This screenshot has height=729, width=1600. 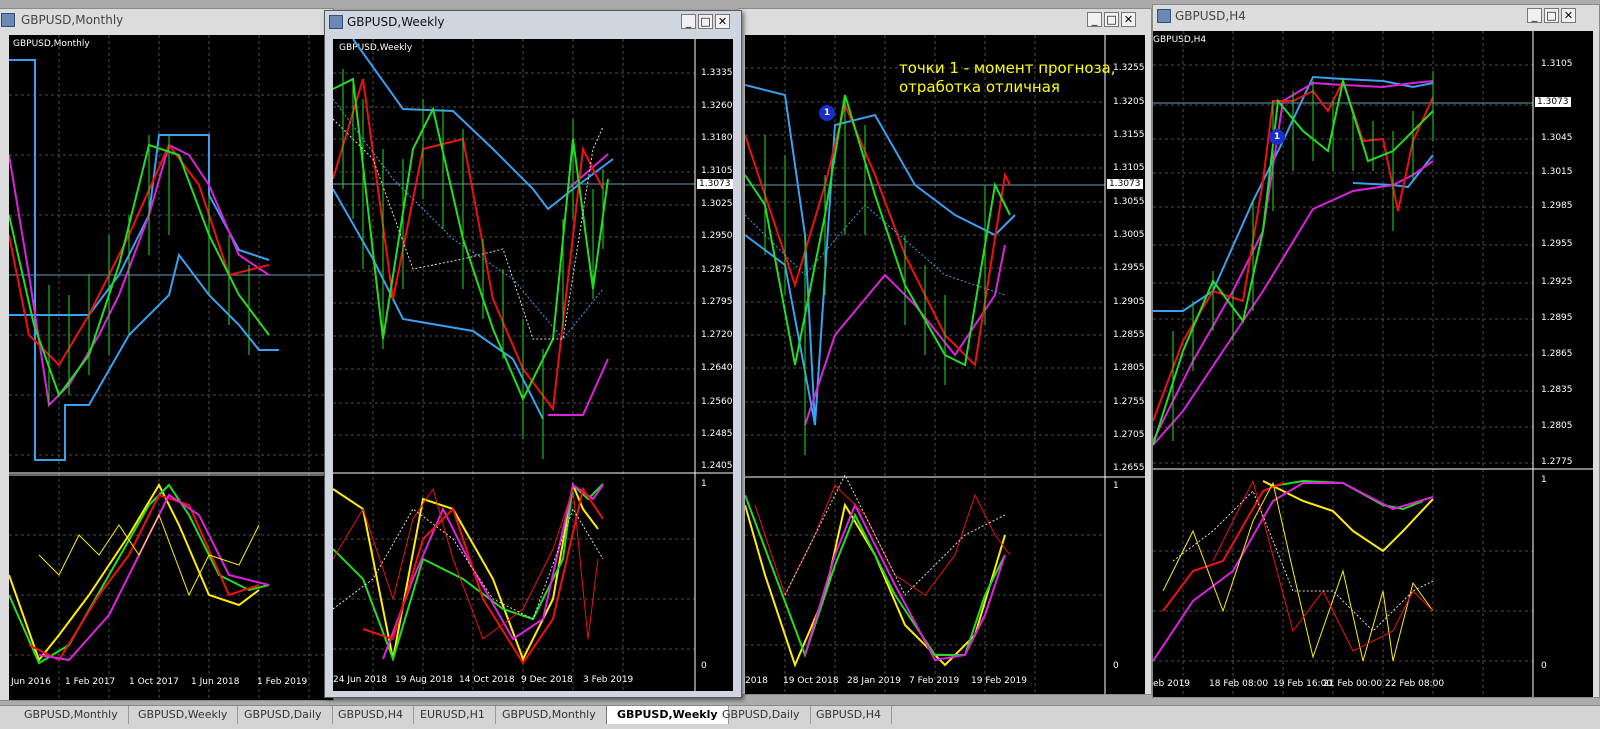 I want to click on daily-x-tick: 28 Jan 2019, so click(x=874, y=681).